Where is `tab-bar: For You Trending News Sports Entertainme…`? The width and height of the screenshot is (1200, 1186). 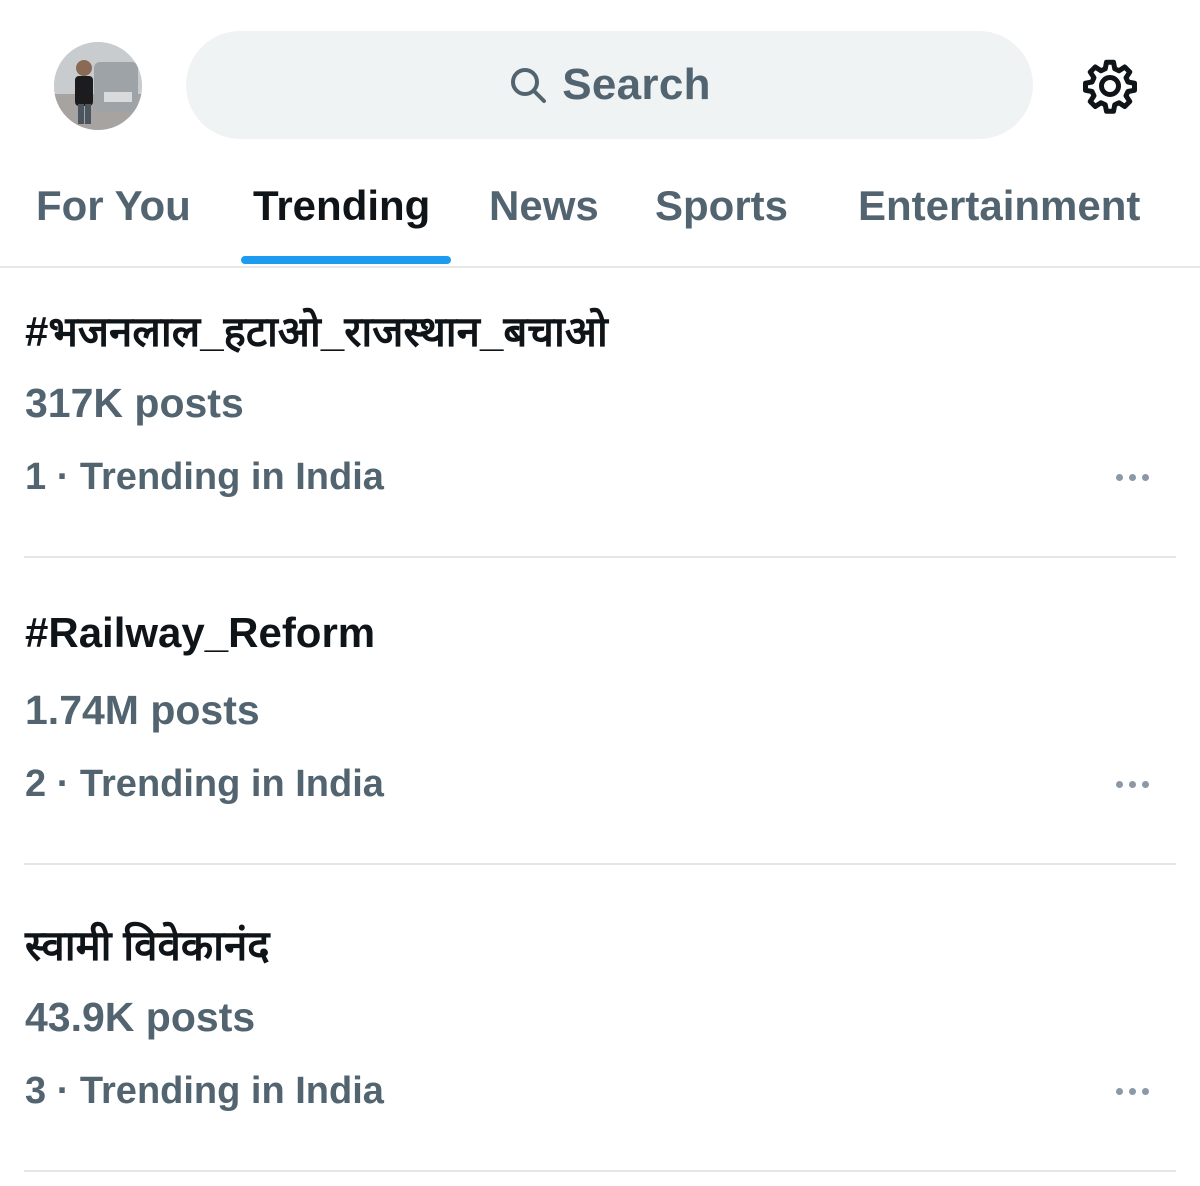
tab-bar: For You Trending News Sports Entertainme… is located at coordinates (600, 214).